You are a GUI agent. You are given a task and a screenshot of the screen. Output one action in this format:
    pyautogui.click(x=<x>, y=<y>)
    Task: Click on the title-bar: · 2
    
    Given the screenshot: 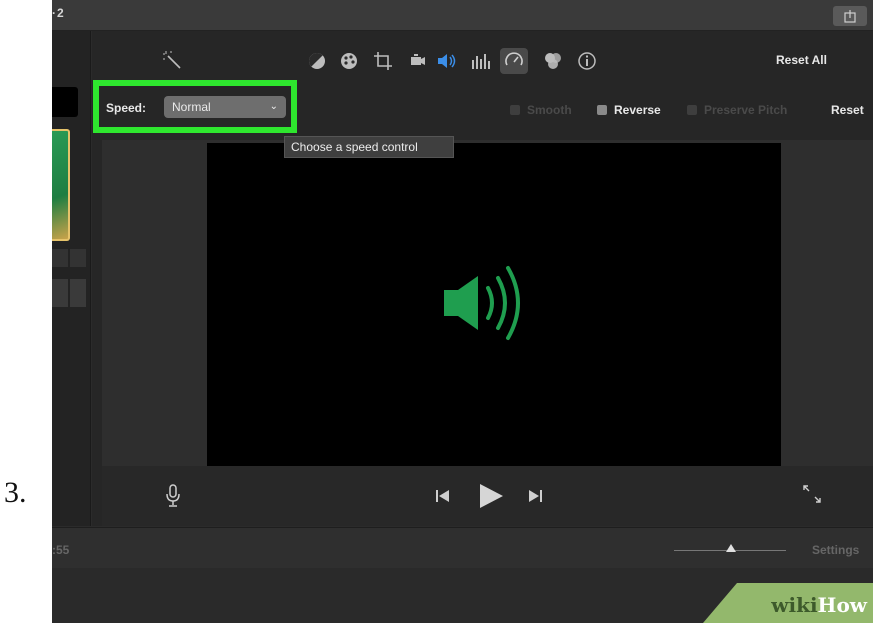 What is the action you would take?
    pyautogui.click(x=462, y=15)
    